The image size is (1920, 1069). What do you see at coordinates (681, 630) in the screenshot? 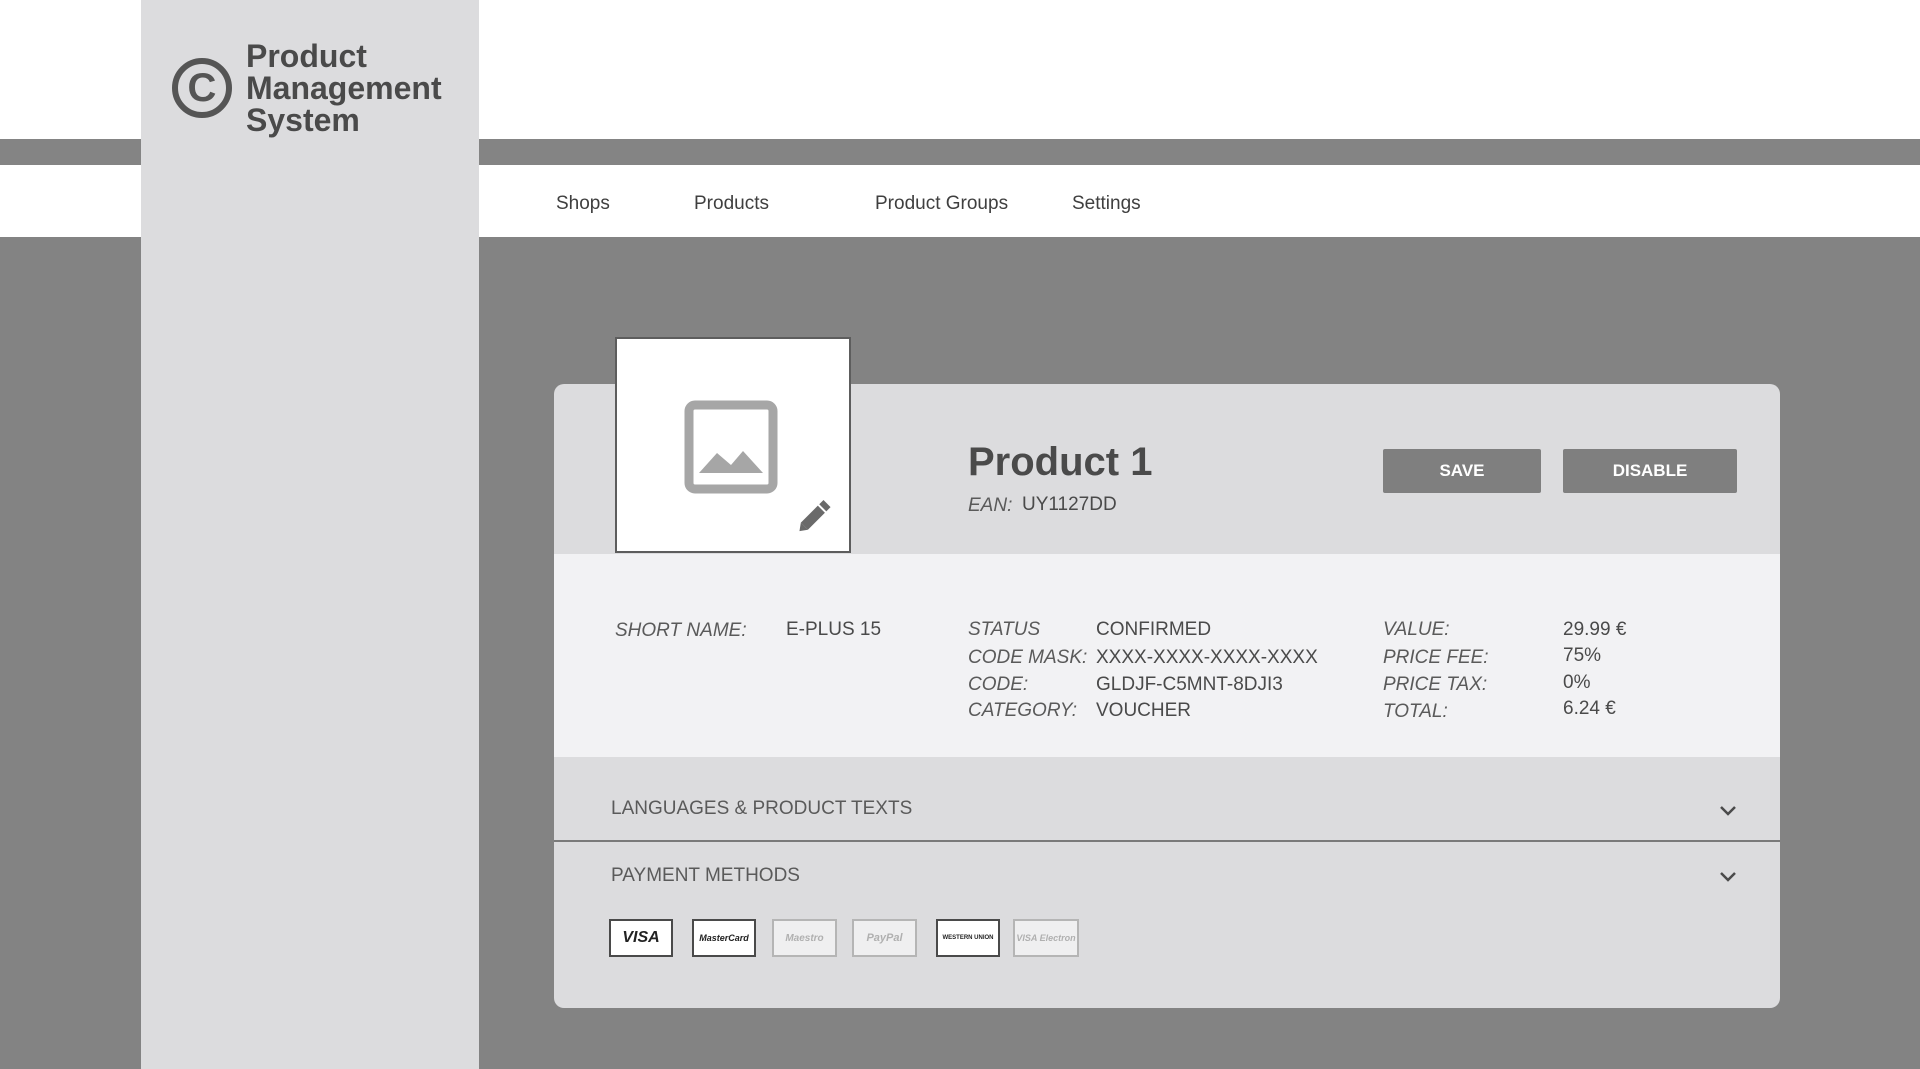
I see `short-name-label: SHORT NAME:` at bounding box center [681, 630].